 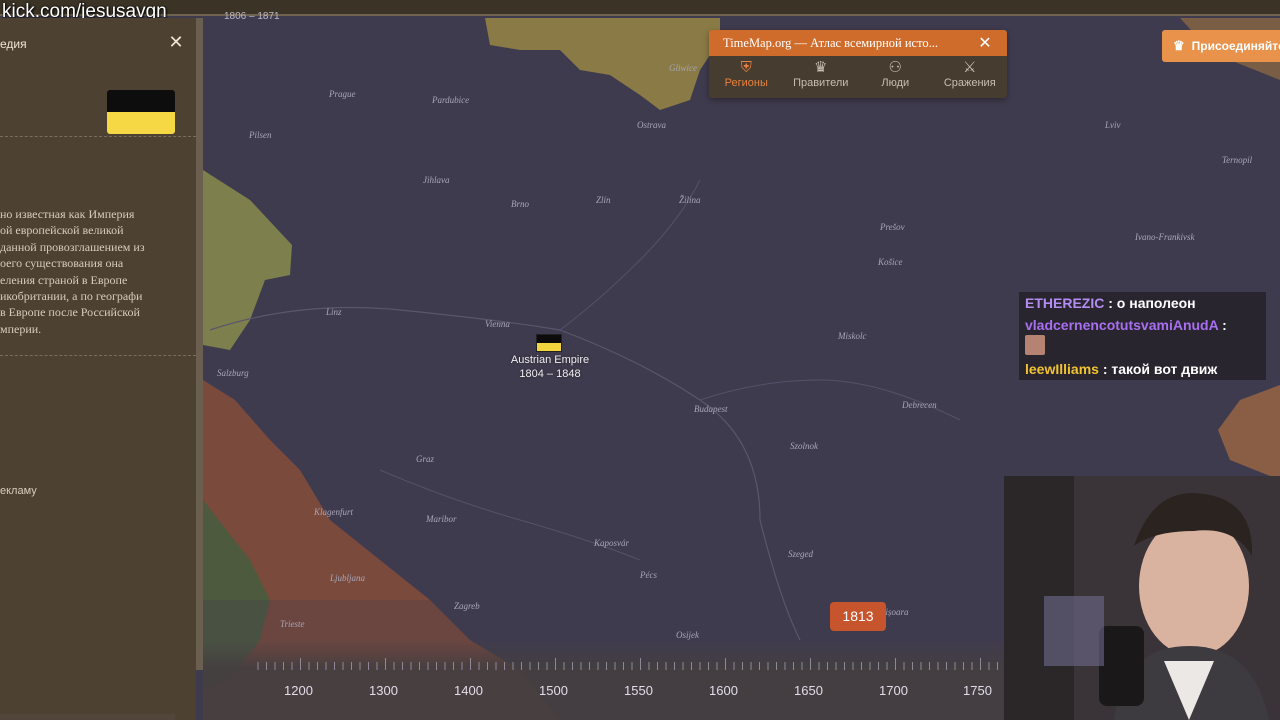 What do you see at coordinates (746, 67) in the screenshot?
I see `shield-icon: ⛨` at bounding box center [746, 67].